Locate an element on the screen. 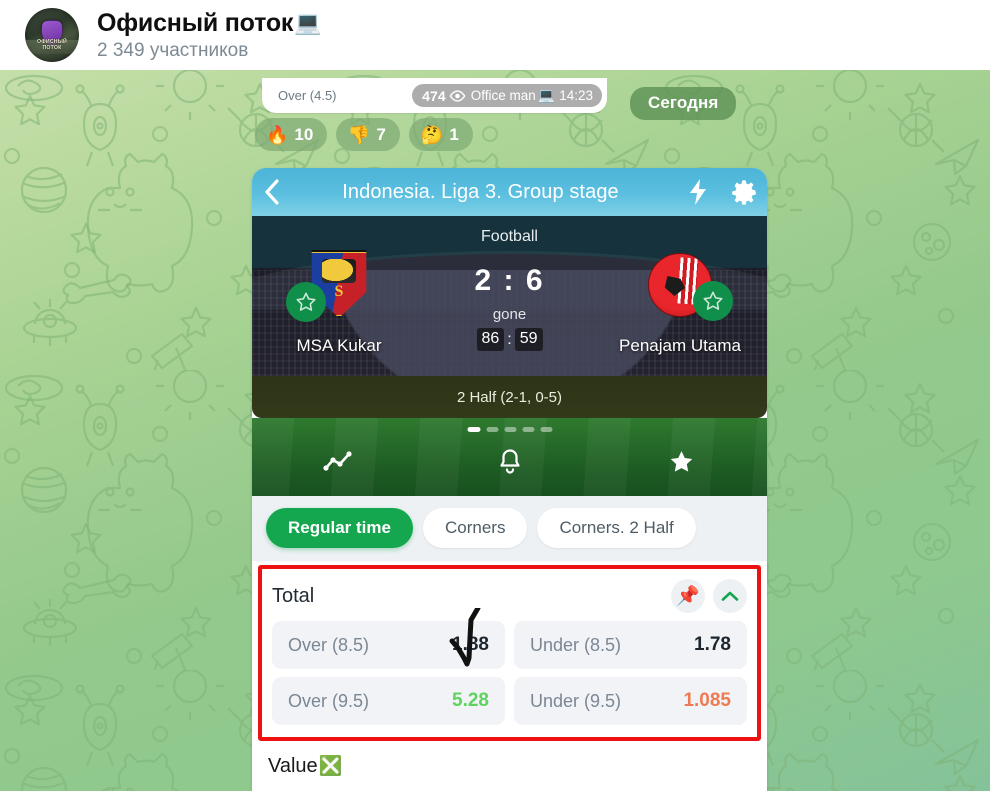 This screenshot has height=791, width=990. avatar-line-2: ПОТОК is located at coordinates (52, 48).